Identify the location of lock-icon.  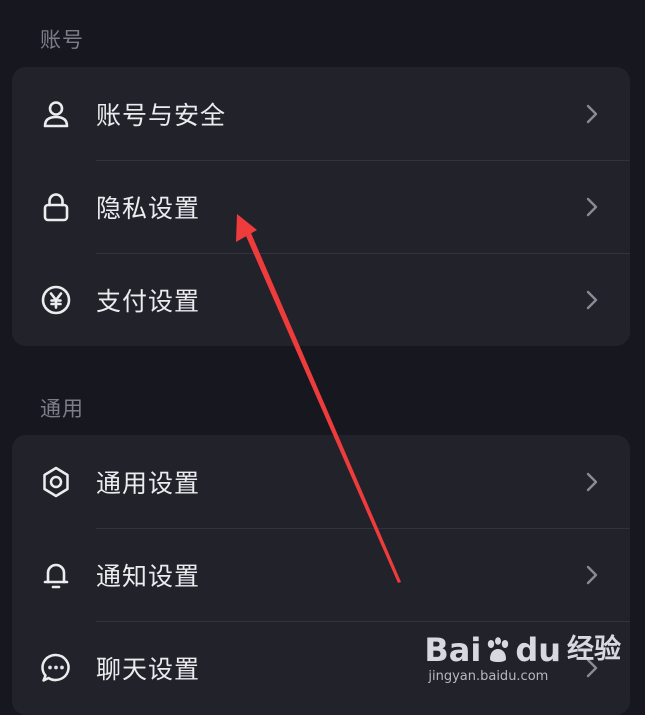
(56, 207).